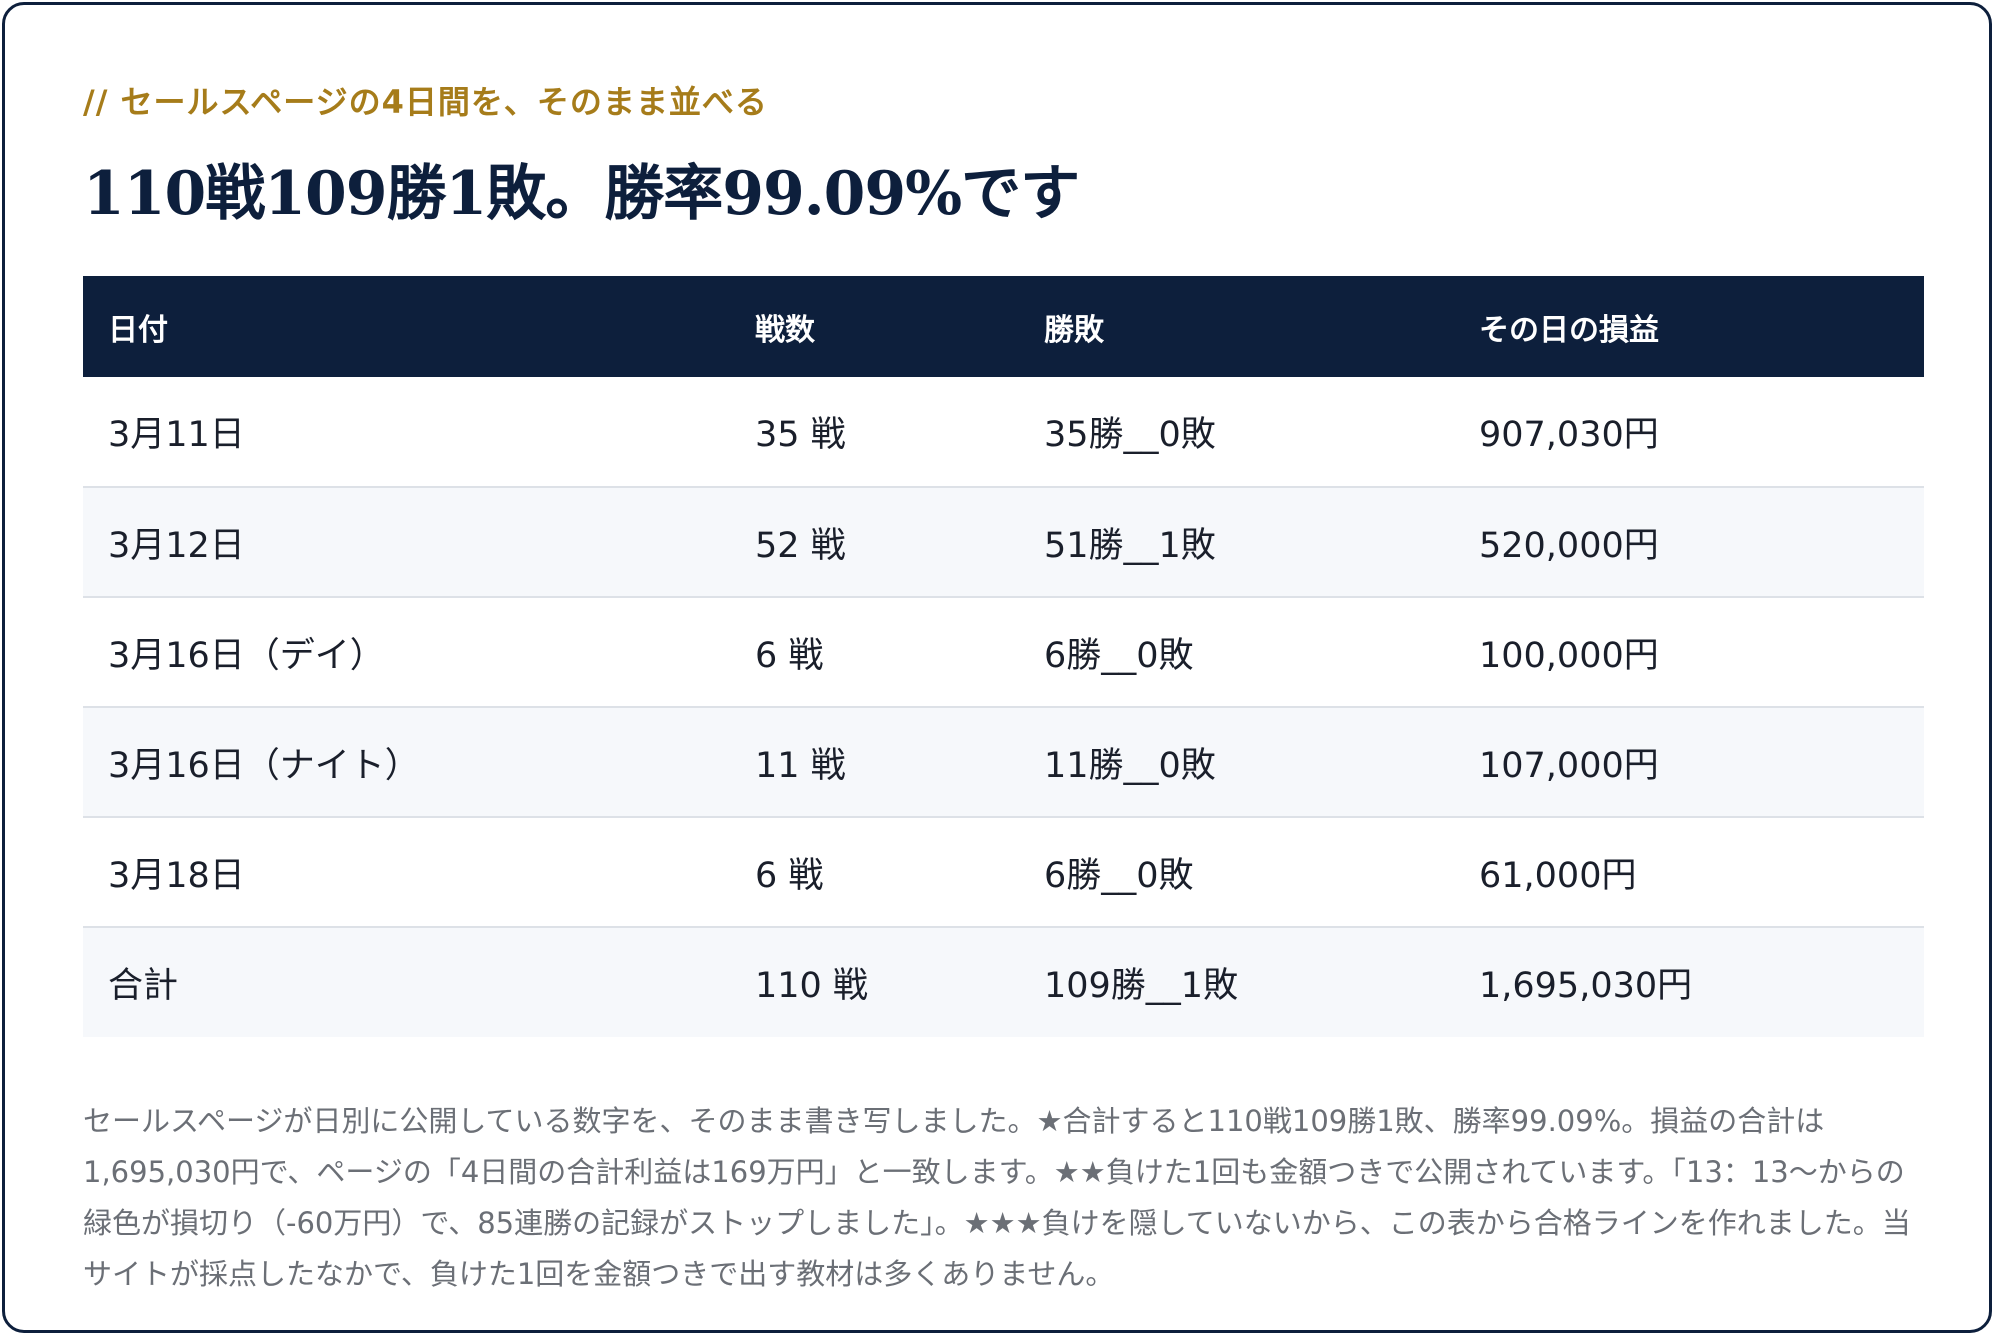 Image resolution: width=2000 pixels, height=1340 pixels. I want to click on cell-count: 52 戦, so click(874, 542).